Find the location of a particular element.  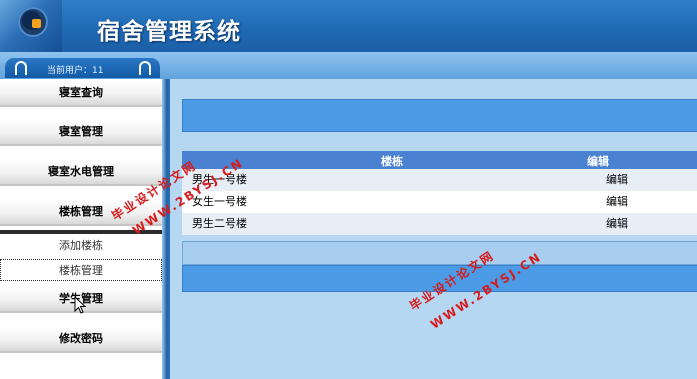

menu-label: 寝室查询 is located at coordinates (81, 92).